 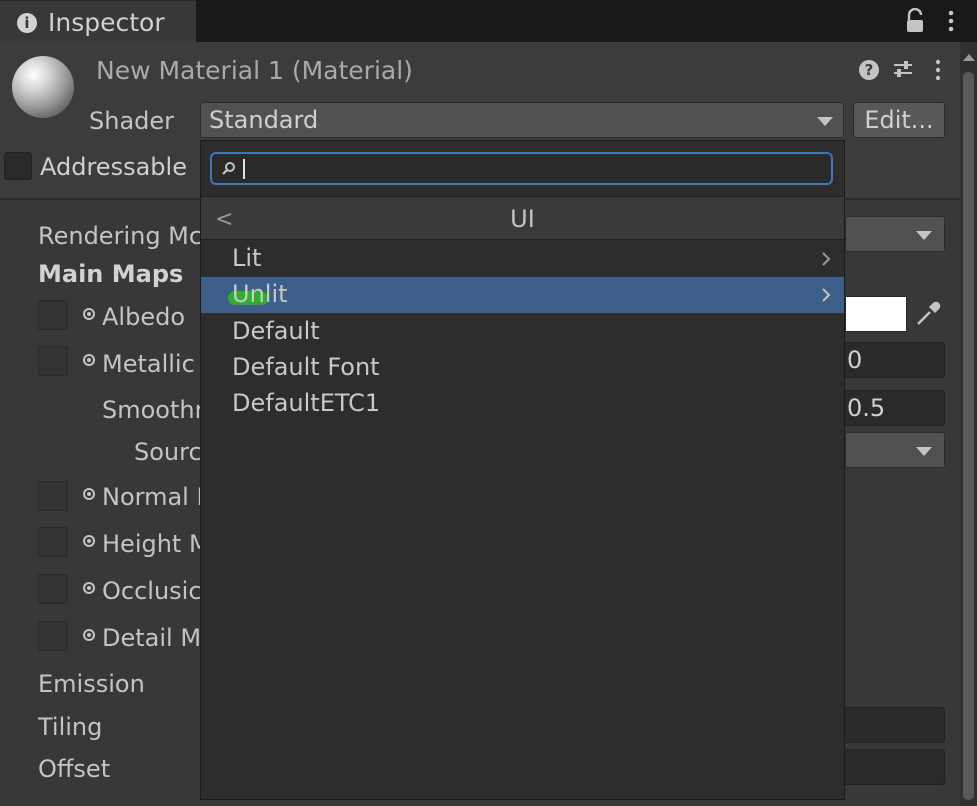 What do you see at coordinates (968, 436) in the screenshot?
I see `scrollbar-thumb` at bounding box center [968, 436].